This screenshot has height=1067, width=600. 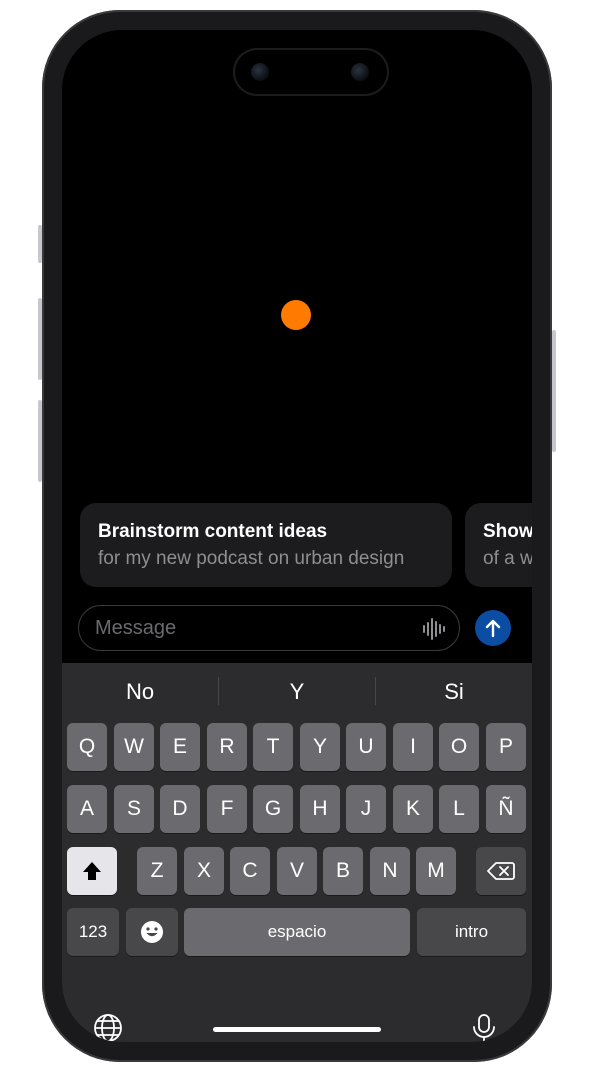 I want to click on emoji-key, so click(x=152, y=932).